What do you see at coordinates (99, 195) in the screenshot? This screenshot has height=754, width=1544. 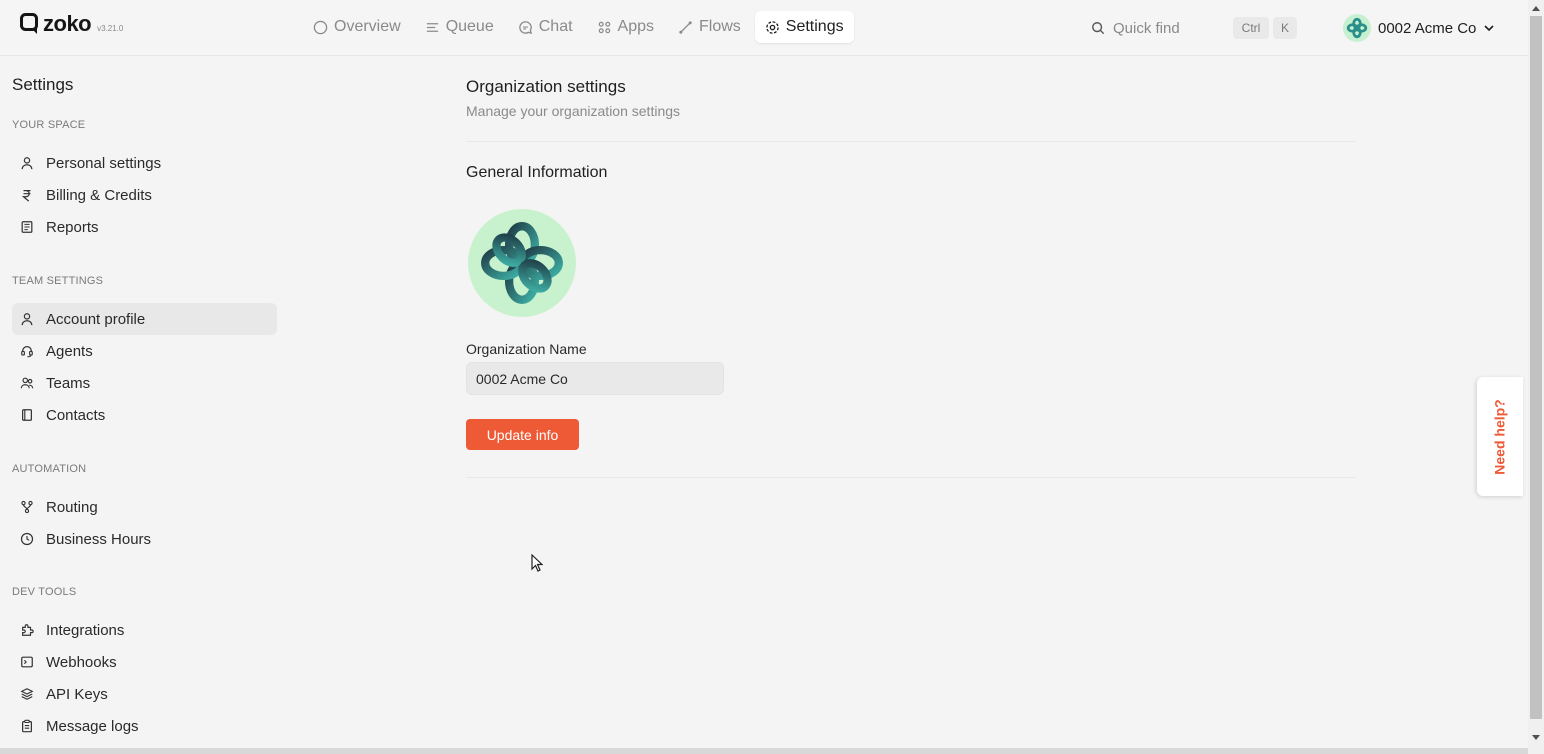 I see `sidebar-item-label: Billing & Credits` at bounding box center [99, 195].